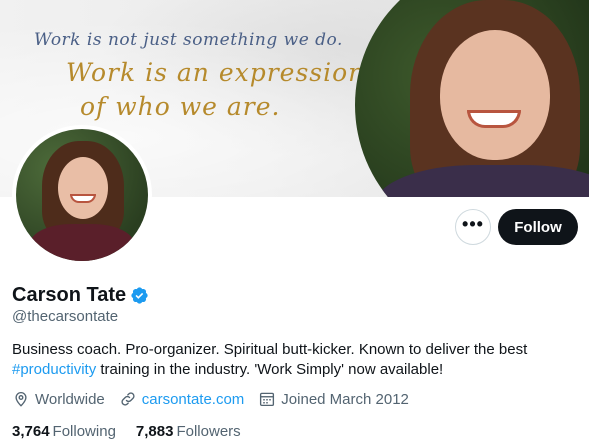  Describe the element at coordinates (31, 431) in the screenshot. I see `following-count: 3,764` at that location.